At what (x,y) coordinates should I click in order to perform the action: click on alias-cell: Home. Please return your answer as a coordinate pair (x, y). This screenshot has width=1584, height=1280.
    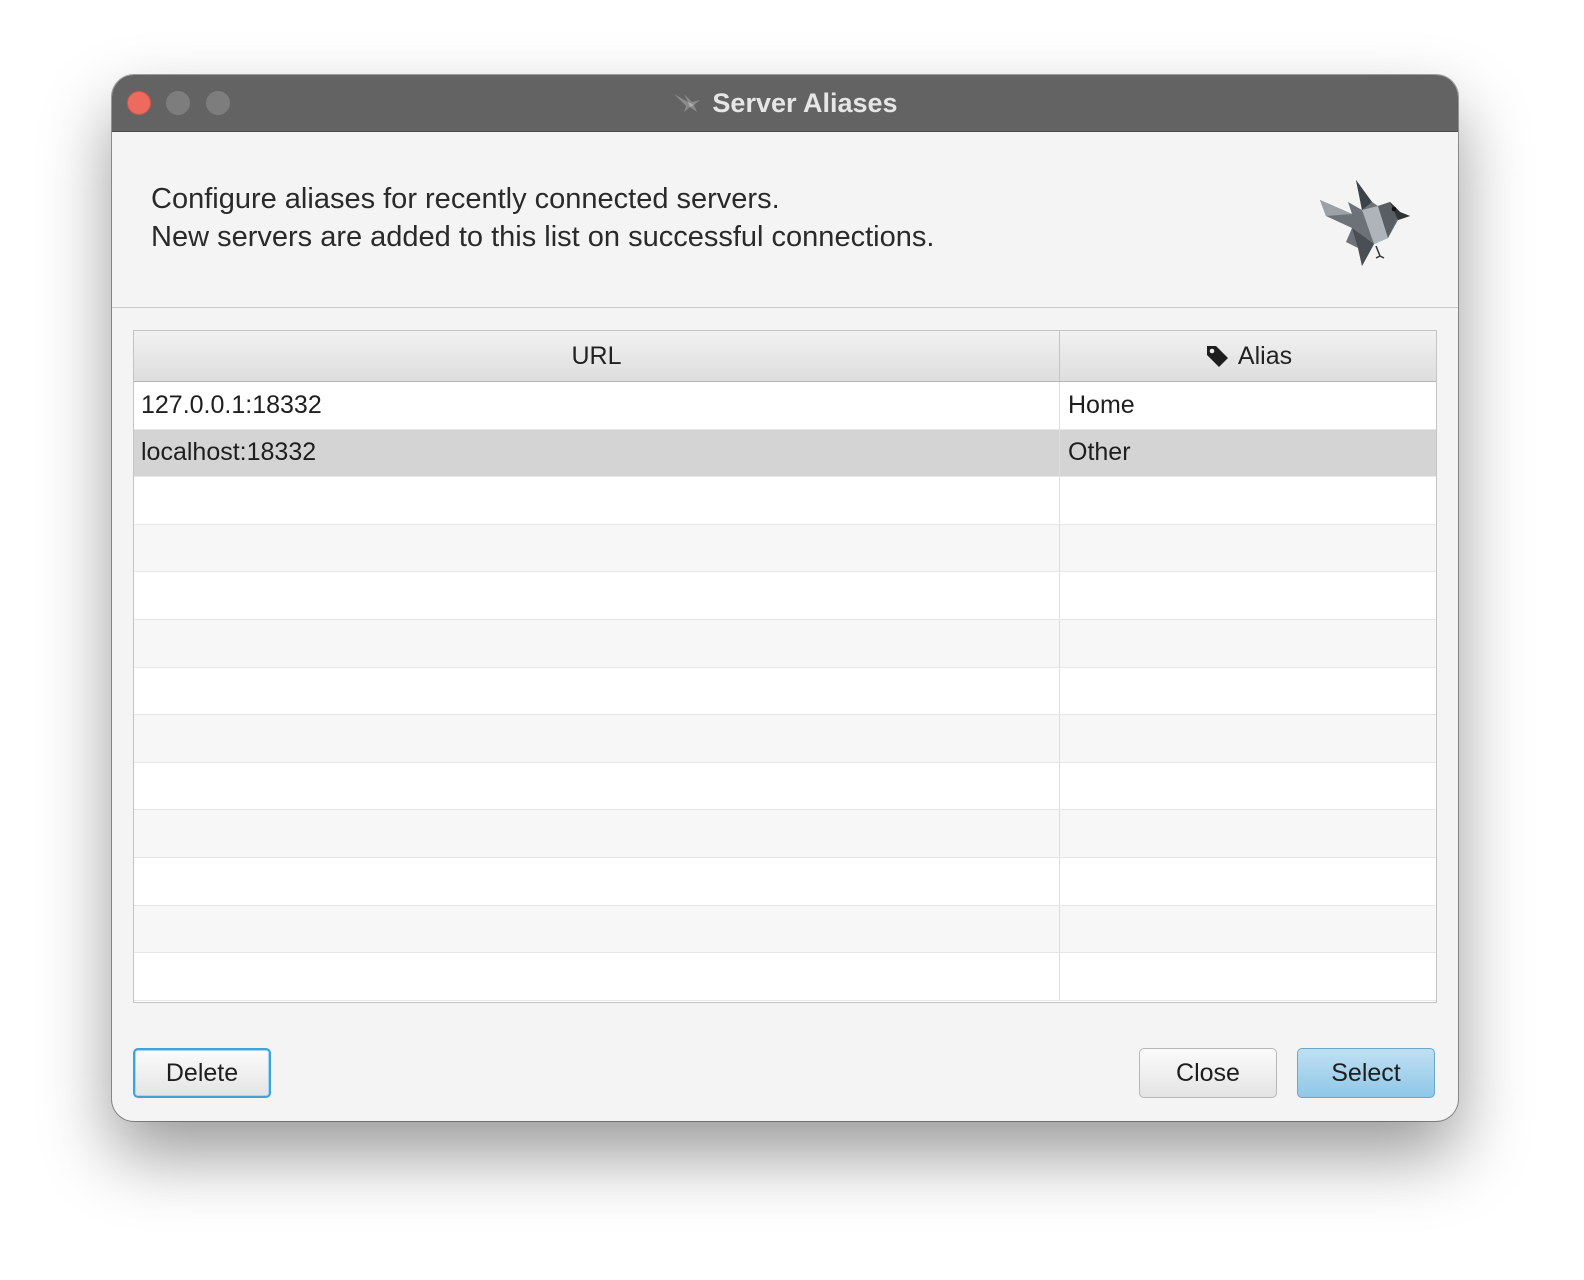
    Looking at the image, I should click on (1248, 405).